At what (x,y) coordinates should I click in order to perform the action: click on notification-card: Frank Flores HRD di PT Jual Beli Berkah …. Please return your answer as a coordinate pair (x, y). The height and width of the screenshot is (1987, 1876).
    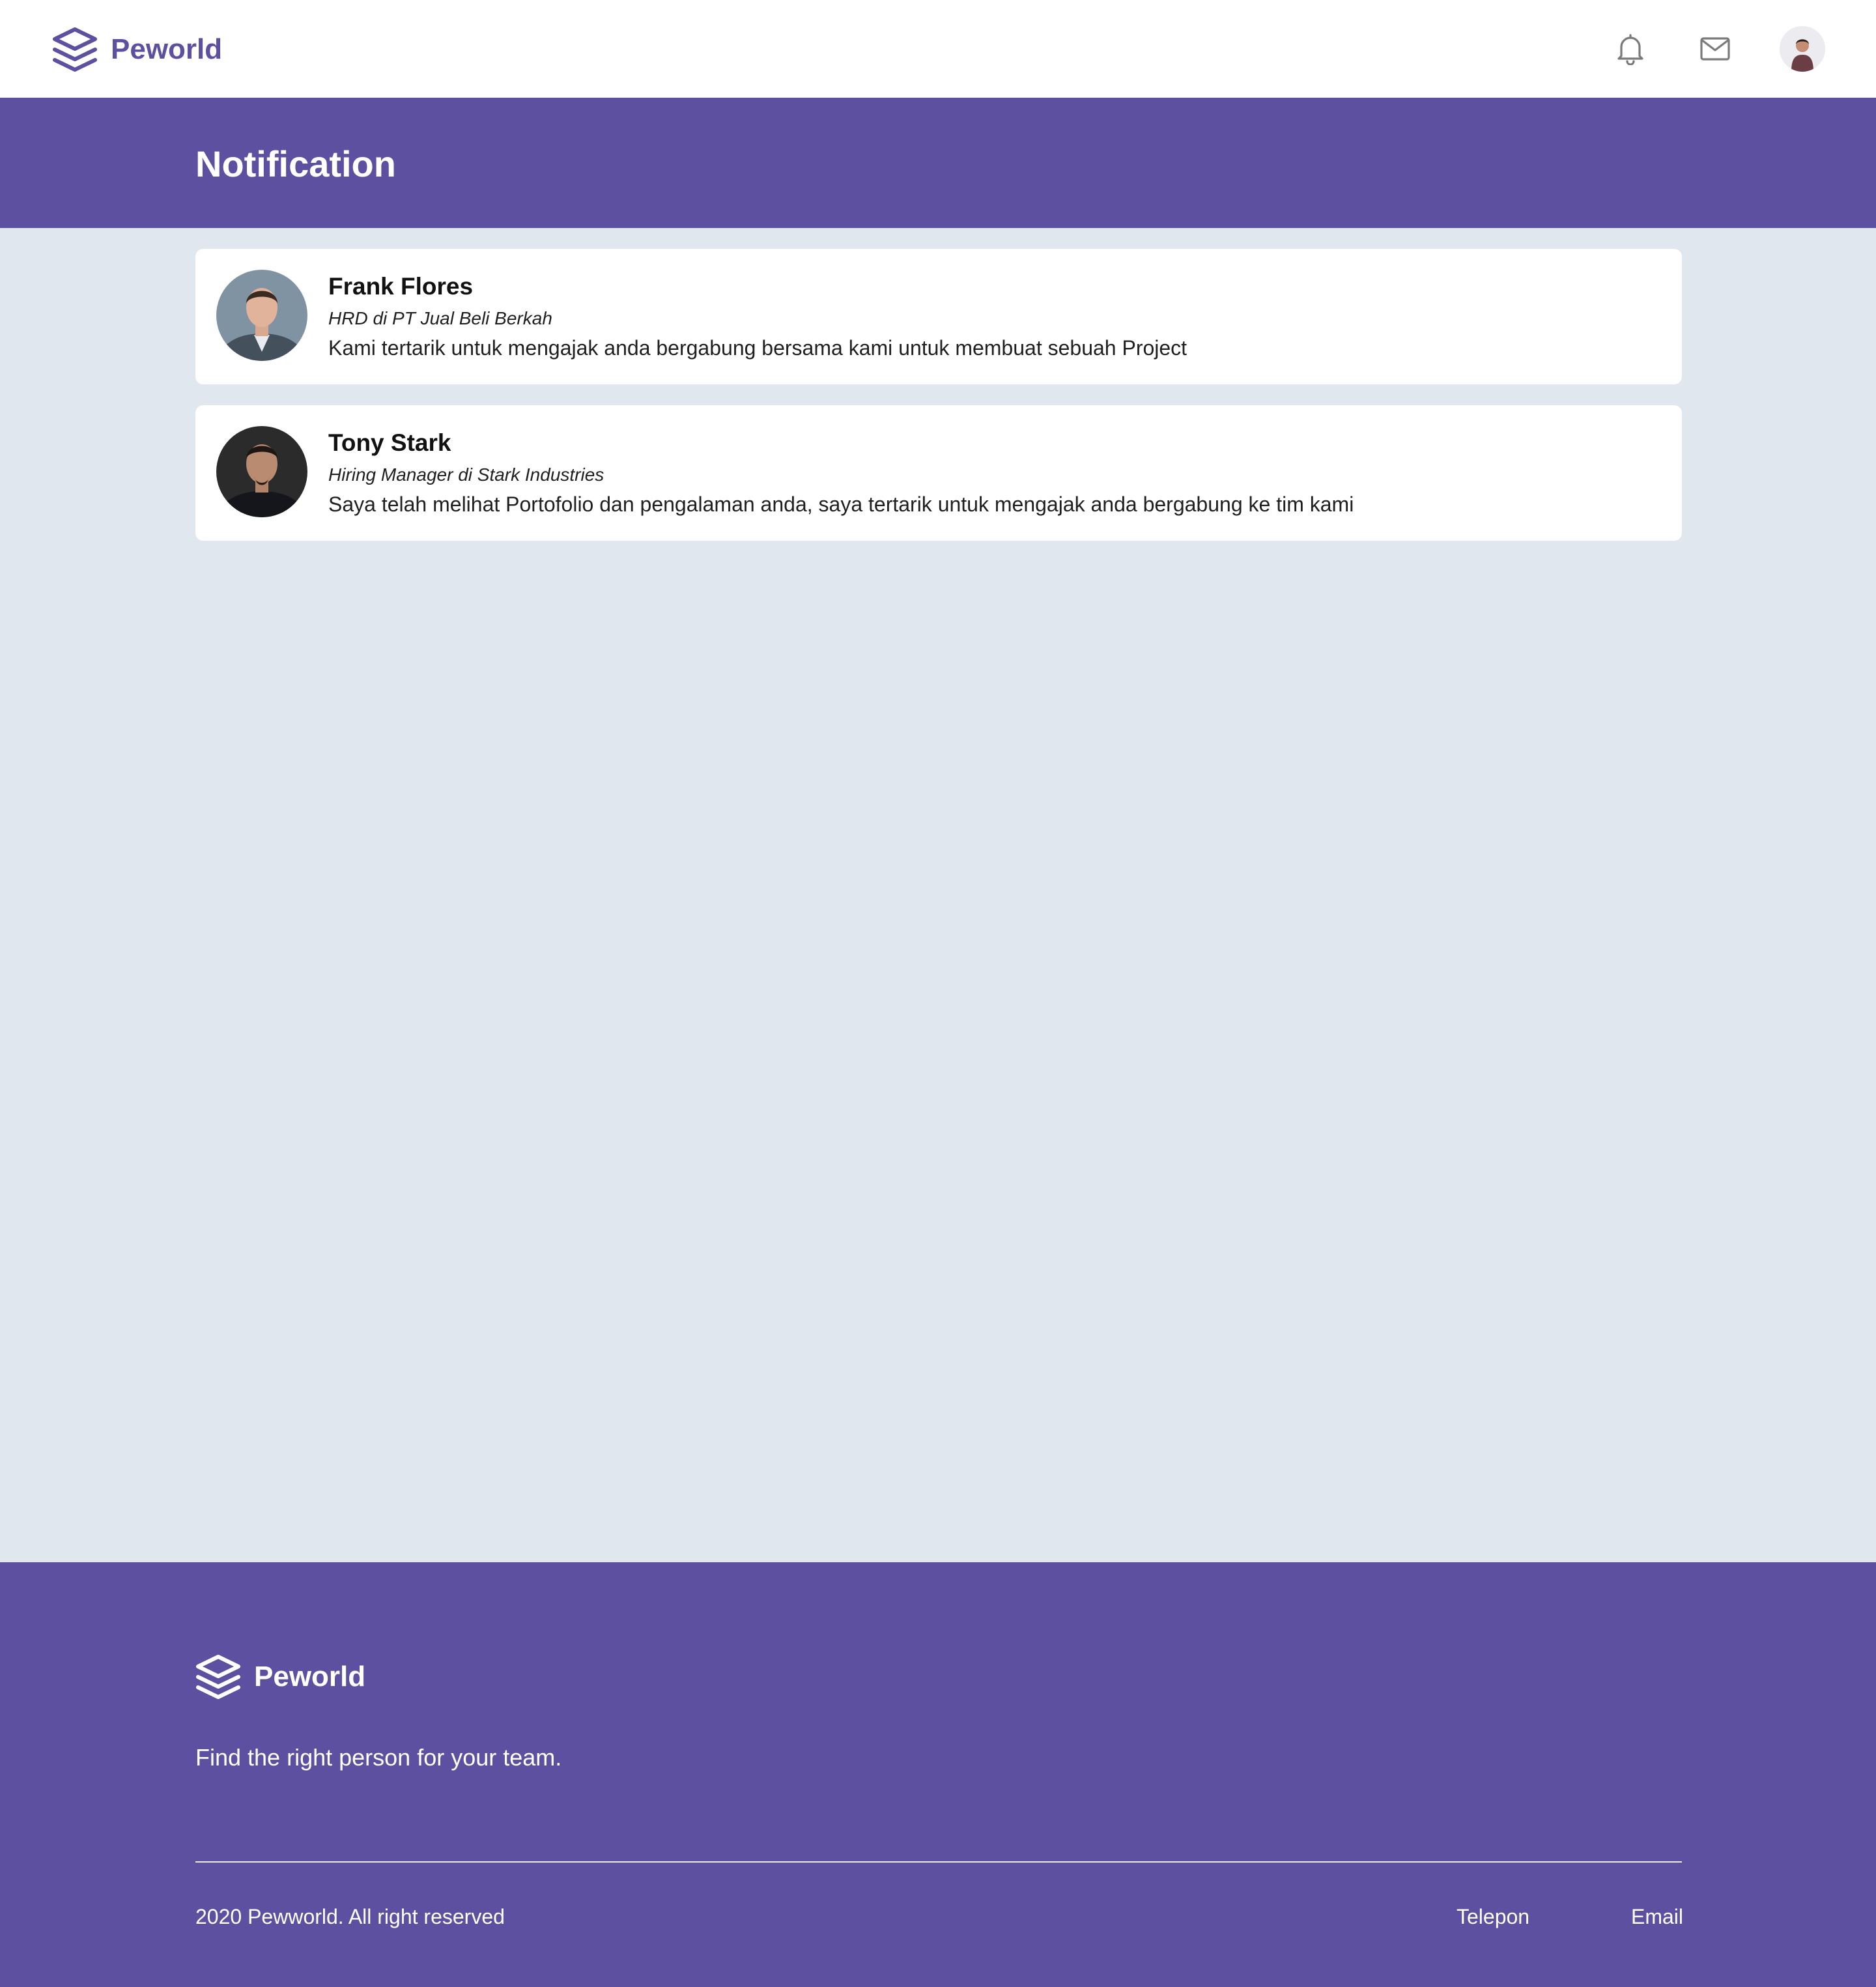
    Looking at the image, I should click on (939, 316).